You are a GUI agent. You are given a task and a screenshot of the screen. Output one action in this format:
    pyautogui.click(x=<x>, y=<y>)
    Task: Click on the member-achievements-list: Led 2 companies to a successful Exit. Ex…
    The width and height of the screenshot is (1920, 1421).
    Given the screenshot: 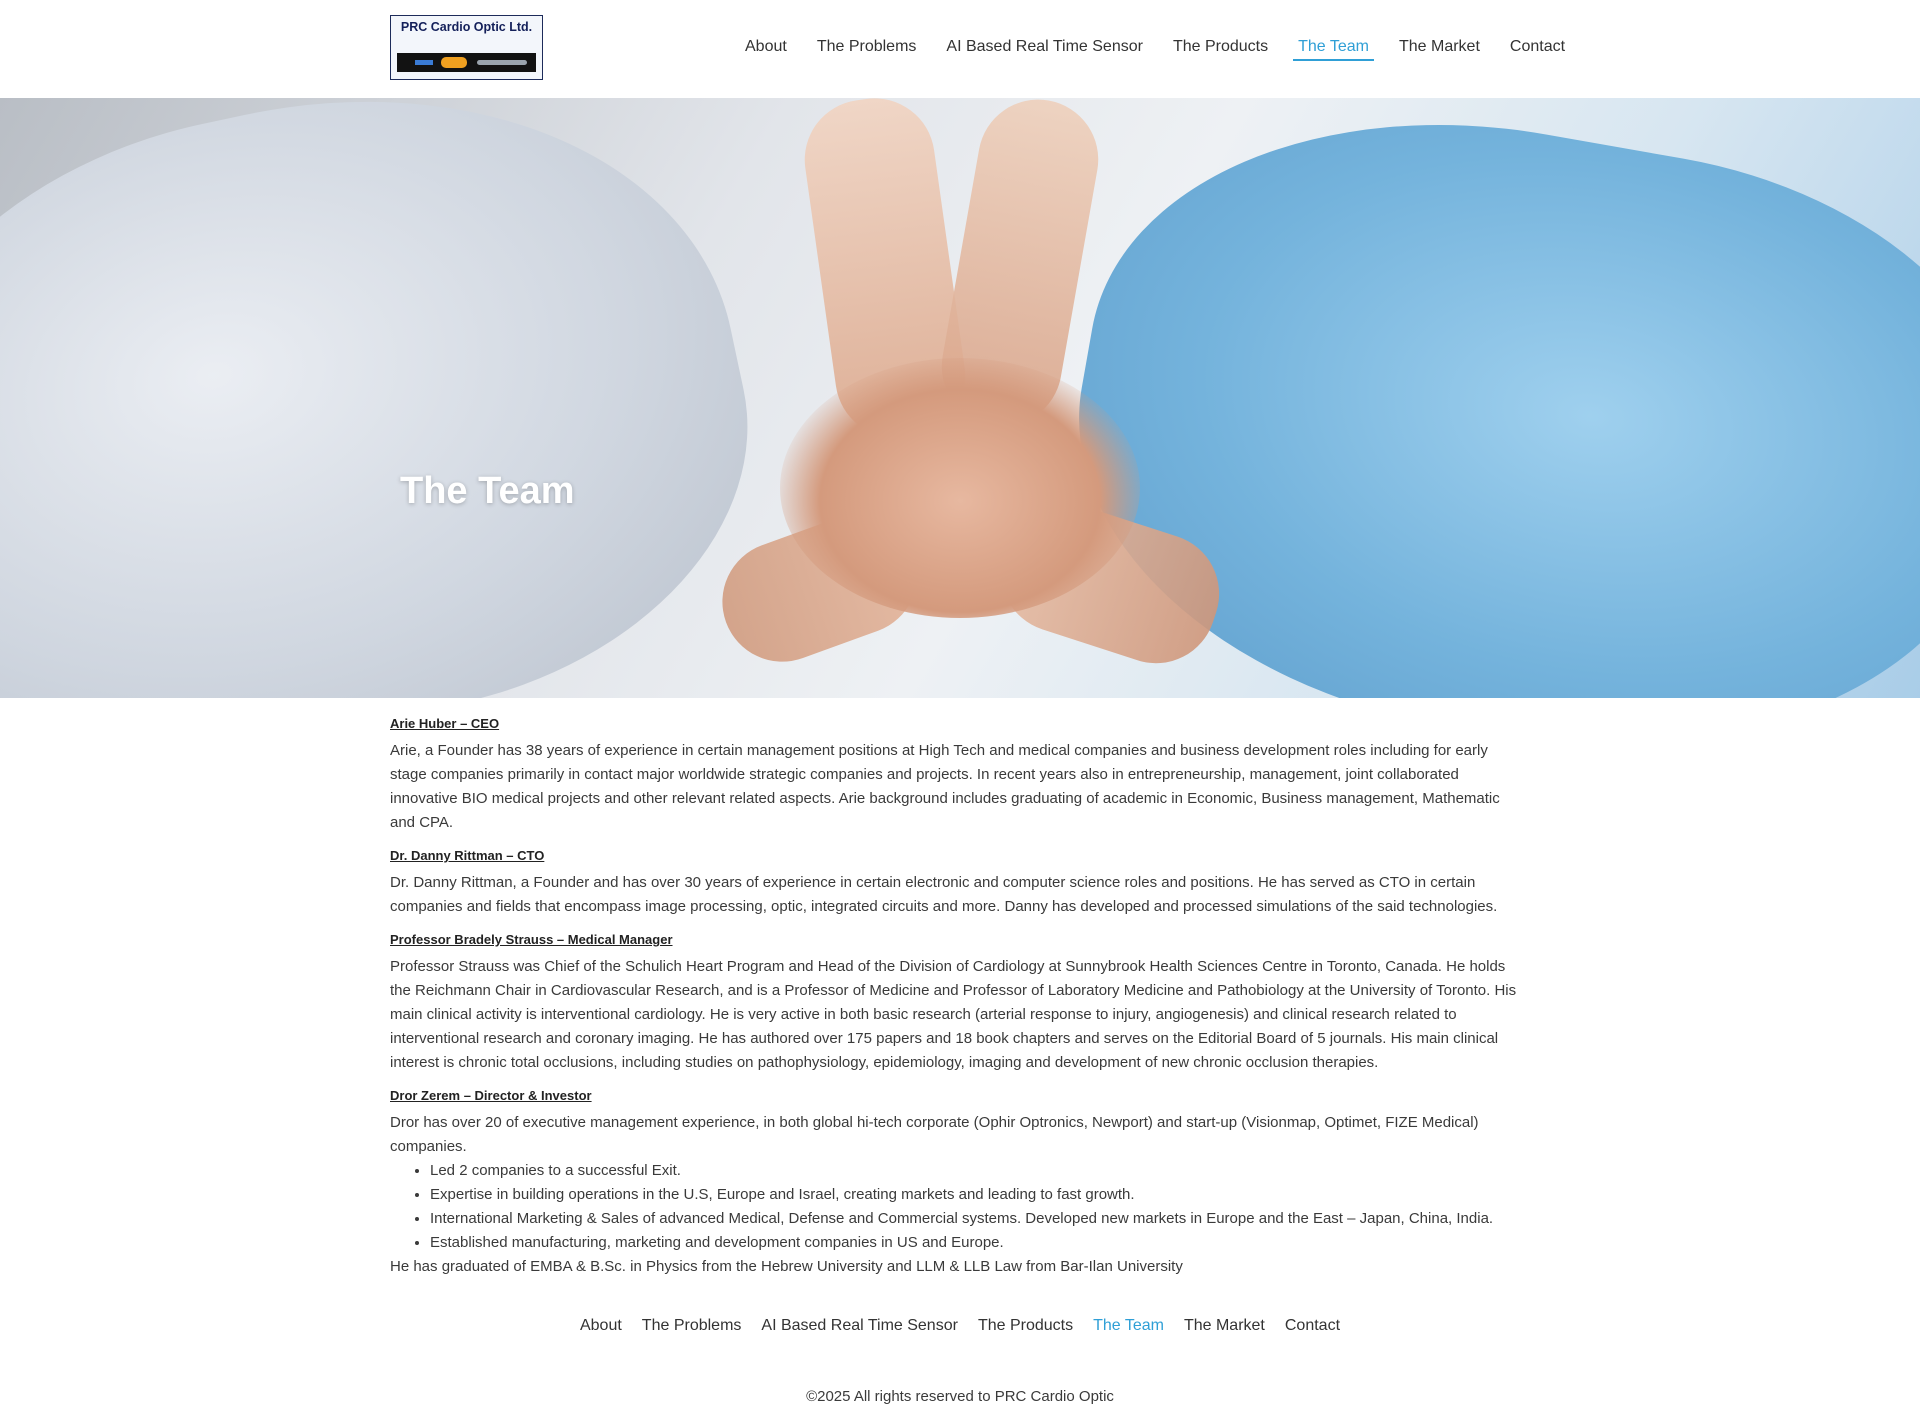 What is the action you would take?
    pyautogui.click(x=957, y=1207)
    